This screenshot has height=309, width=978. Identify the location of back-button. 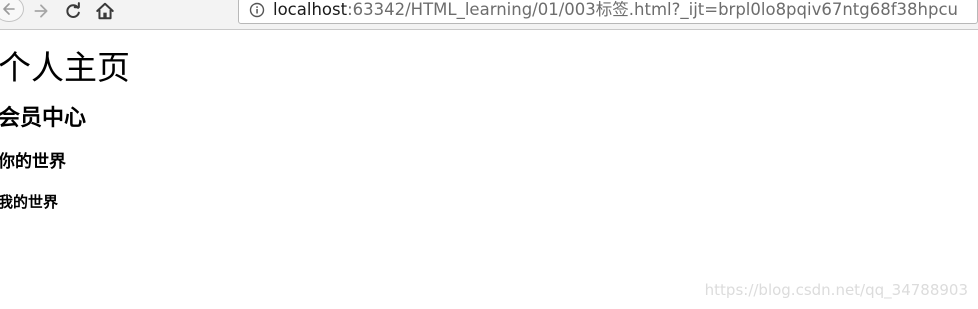
(12, 11).